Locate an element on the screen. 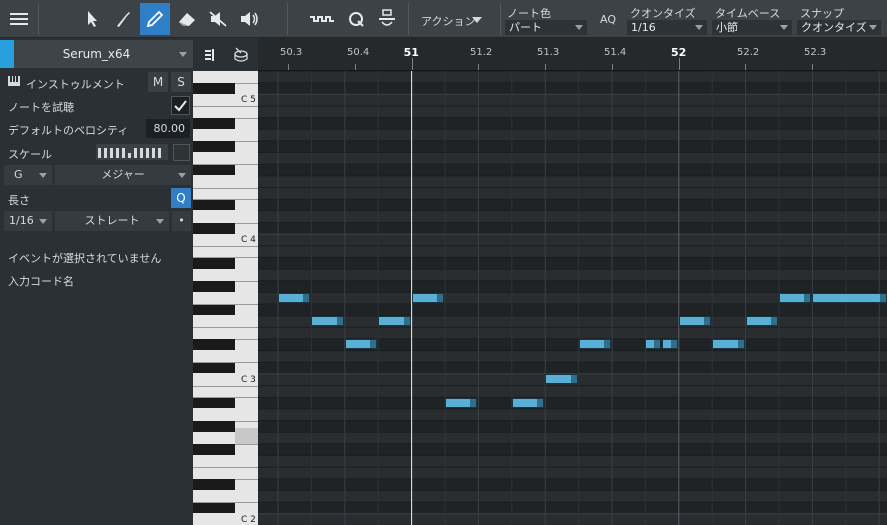 This screenshot has height=525, width=887. scale-row: スケール is located at coordinates (96, 152).